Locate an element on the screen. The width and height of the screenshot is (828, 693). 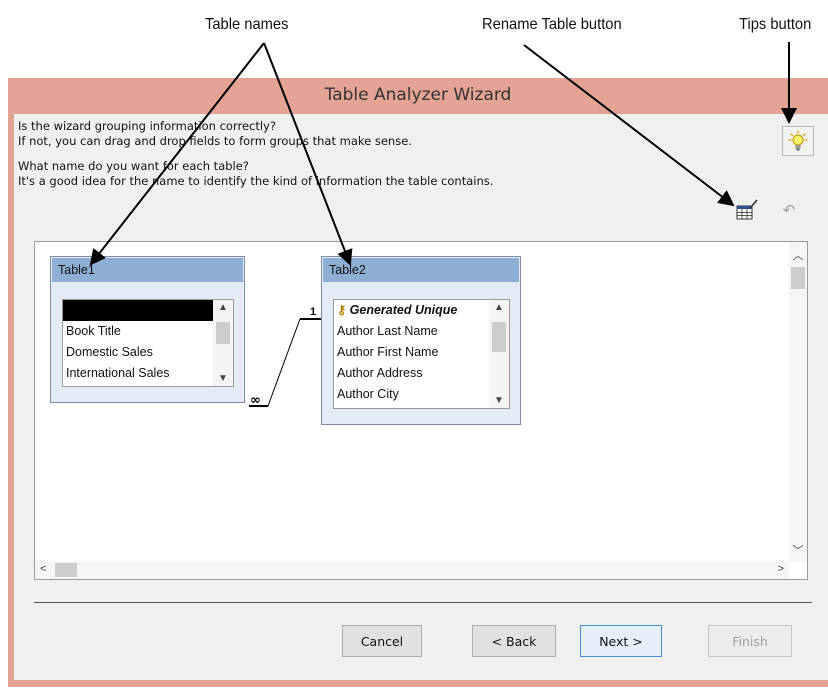
scroll-left-icon: < is located at coordinates (43, 569).